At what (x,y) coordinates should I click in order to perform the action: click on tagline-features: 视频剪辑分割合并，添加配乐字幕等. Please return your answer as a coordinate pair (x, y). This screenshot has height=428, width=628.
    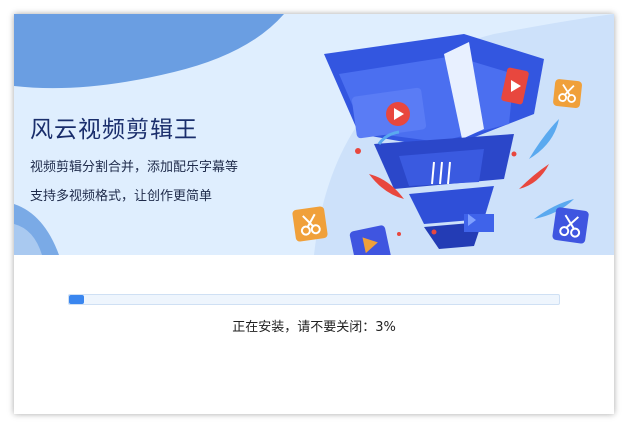
    Looking at the image, I should click on (134, 167).